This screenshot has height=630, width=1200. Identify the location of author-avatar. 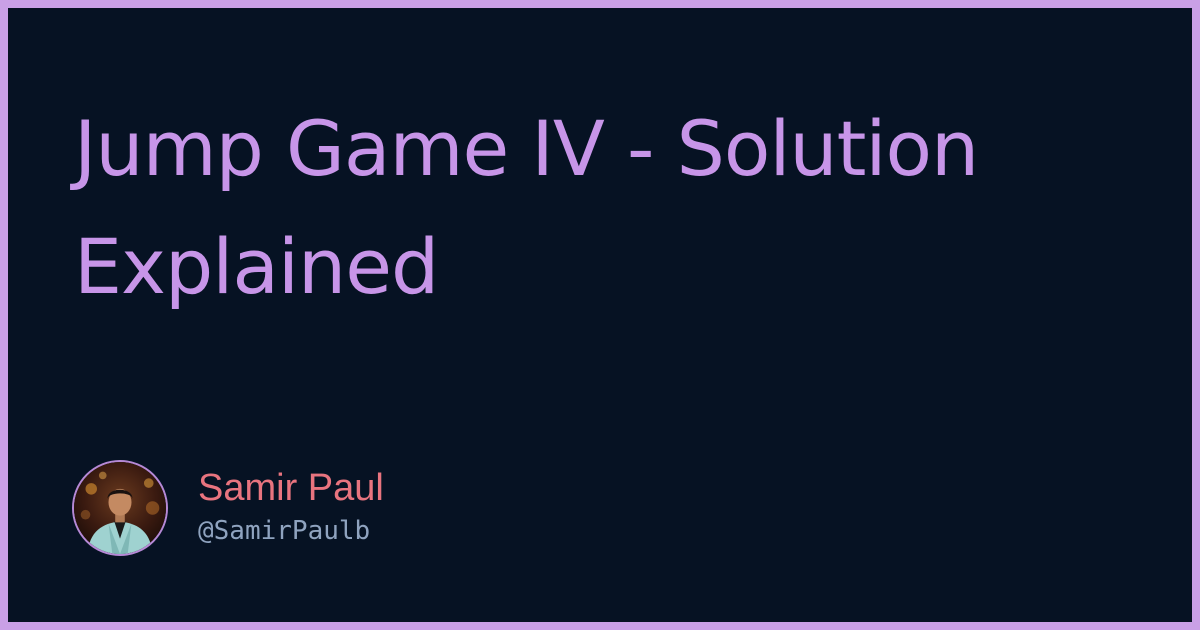
(120, 508).